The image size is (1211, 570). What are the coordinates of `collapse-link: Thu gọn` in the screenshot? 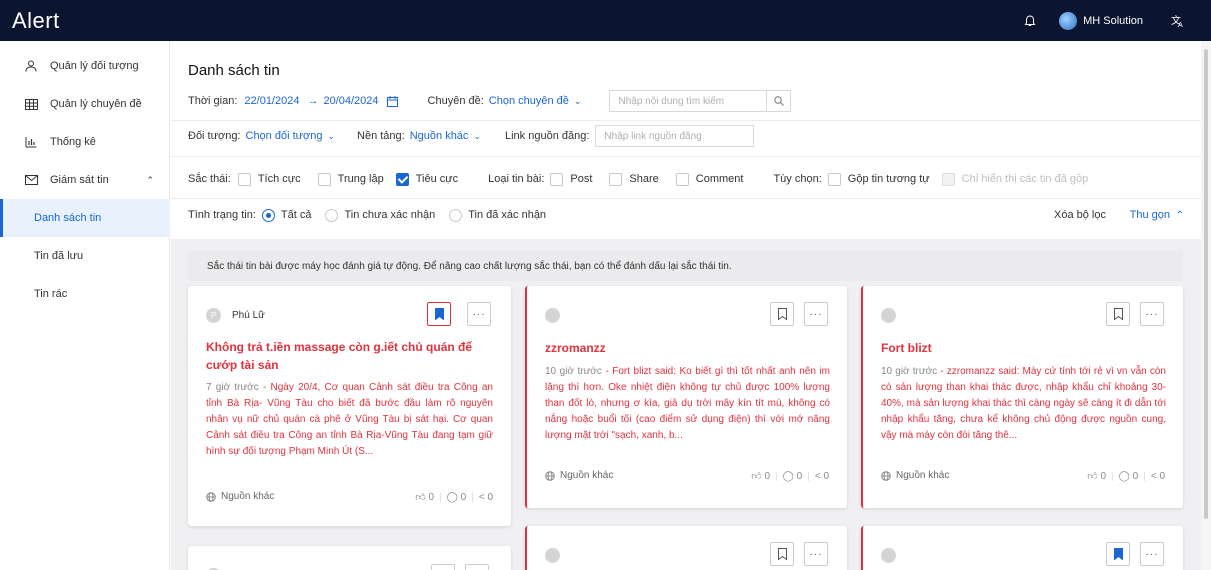 It's located at (1150, 215).